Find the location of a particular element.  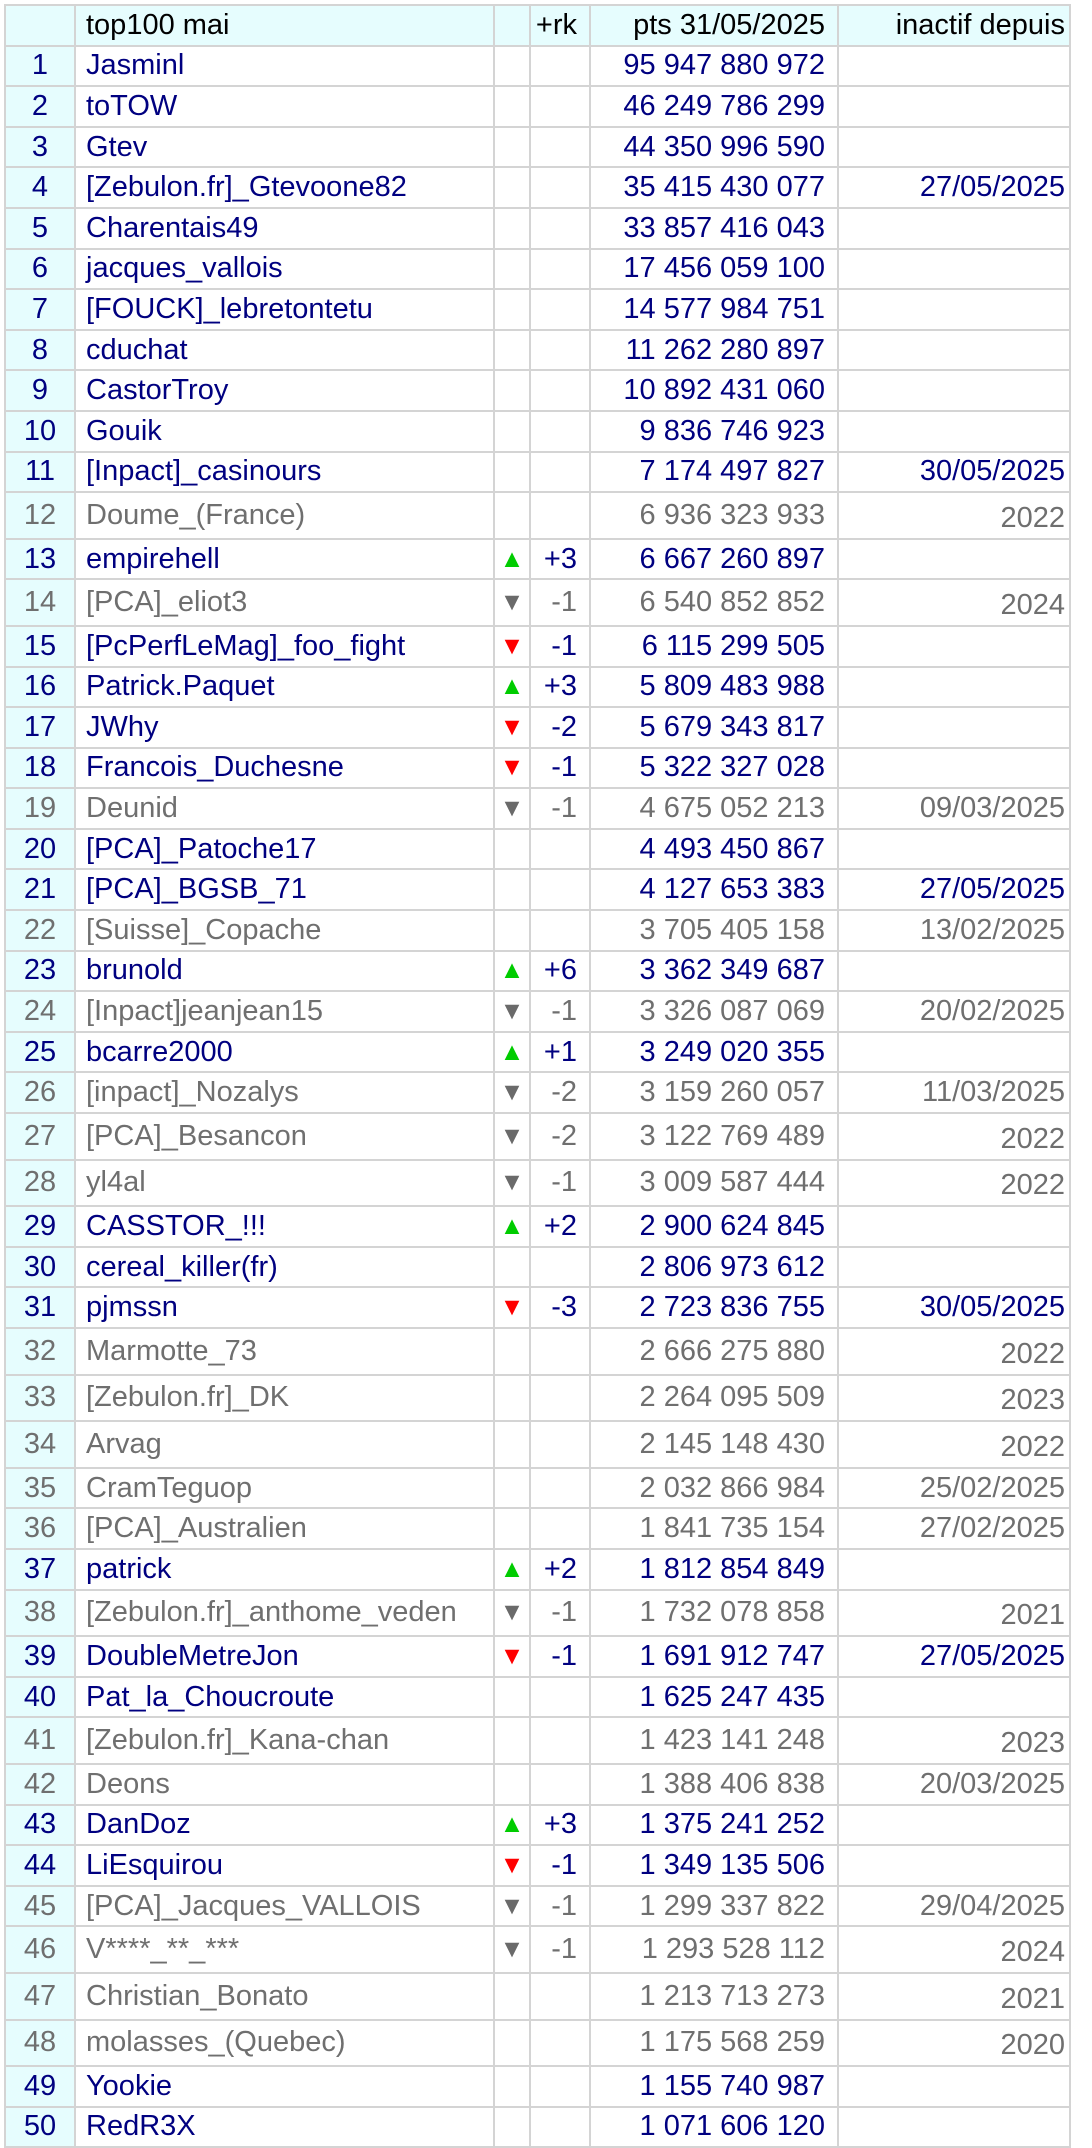

inactive-since: 09/03/2025 is located at coordinates (954, 808).